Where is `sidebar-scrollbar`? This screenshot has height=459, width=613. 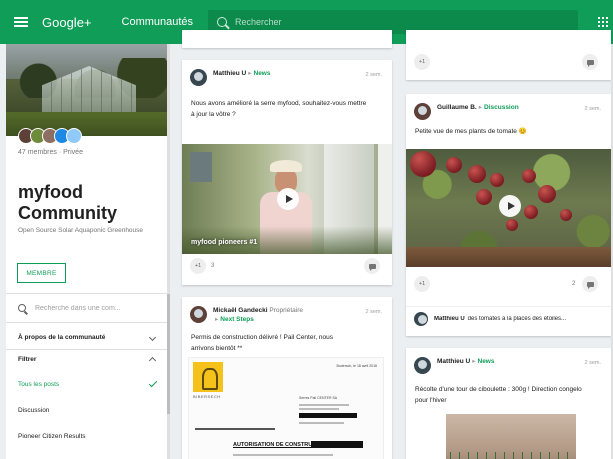
sidebar-scrollbar is located at coordinates (168, 251).